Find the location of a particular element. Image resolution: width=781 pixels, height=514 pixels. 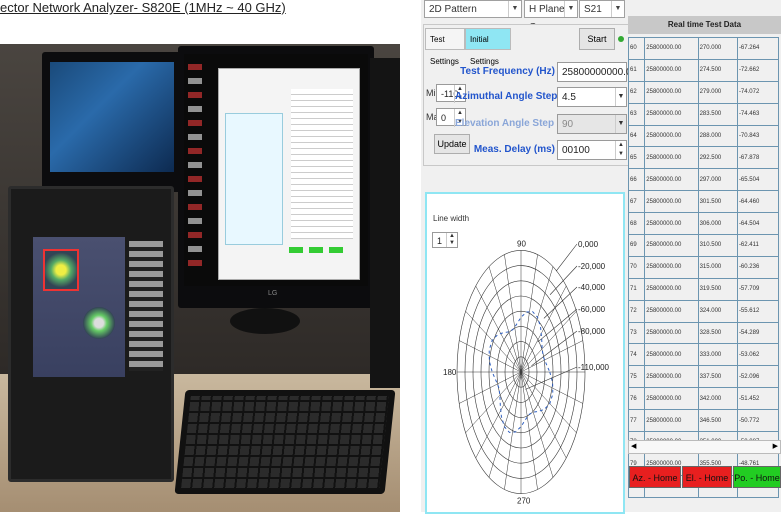

chevron-right-icon: ▶ is located at coordinates (775, 447).